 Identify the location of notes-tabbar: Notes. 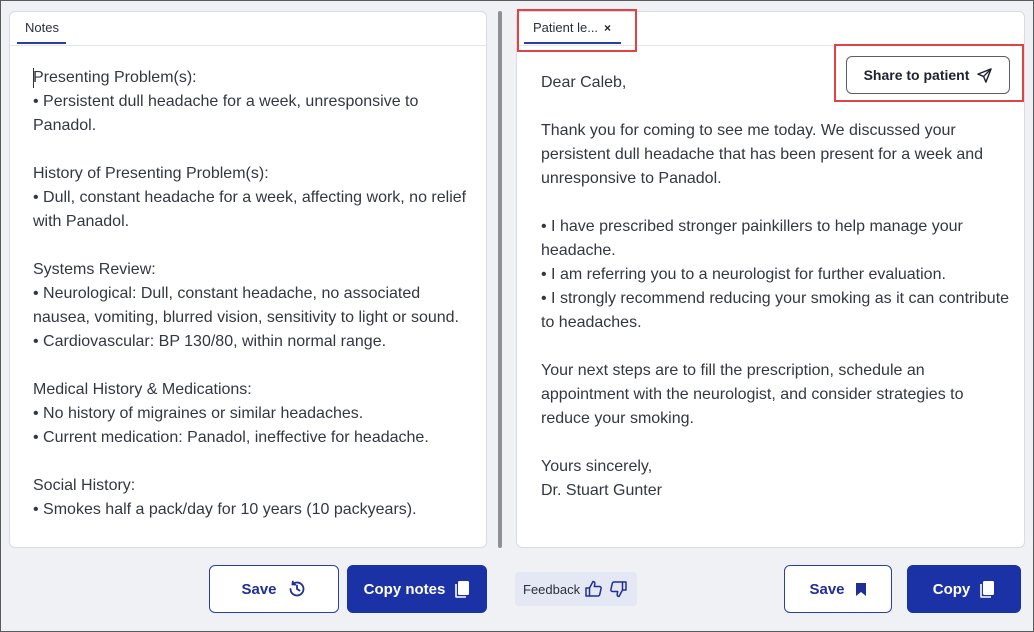
(248, 29).